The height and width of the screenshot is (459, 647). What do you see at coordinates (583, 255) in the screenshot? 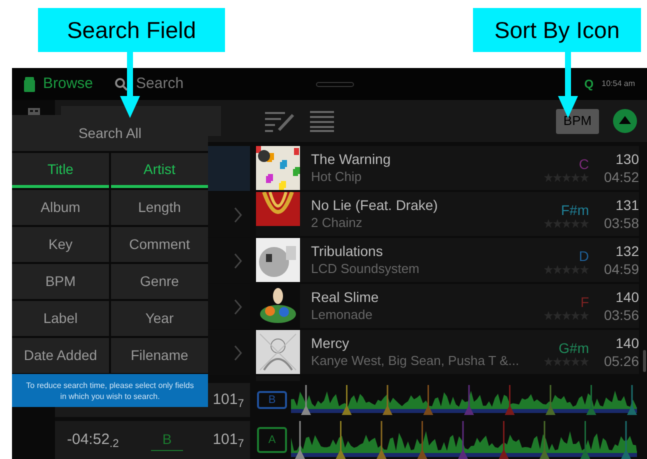
I see `track-key: D` at bounding box center [583, 255].